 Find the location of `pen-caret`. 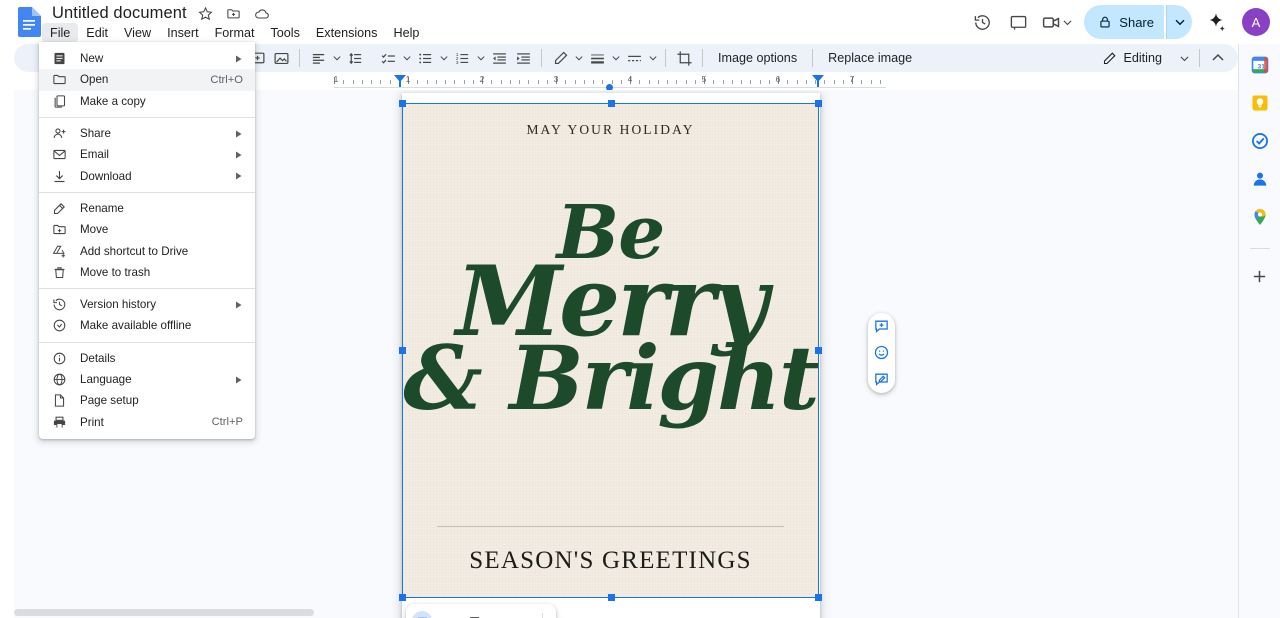

pen-caret is located at coordinates (578, 58).